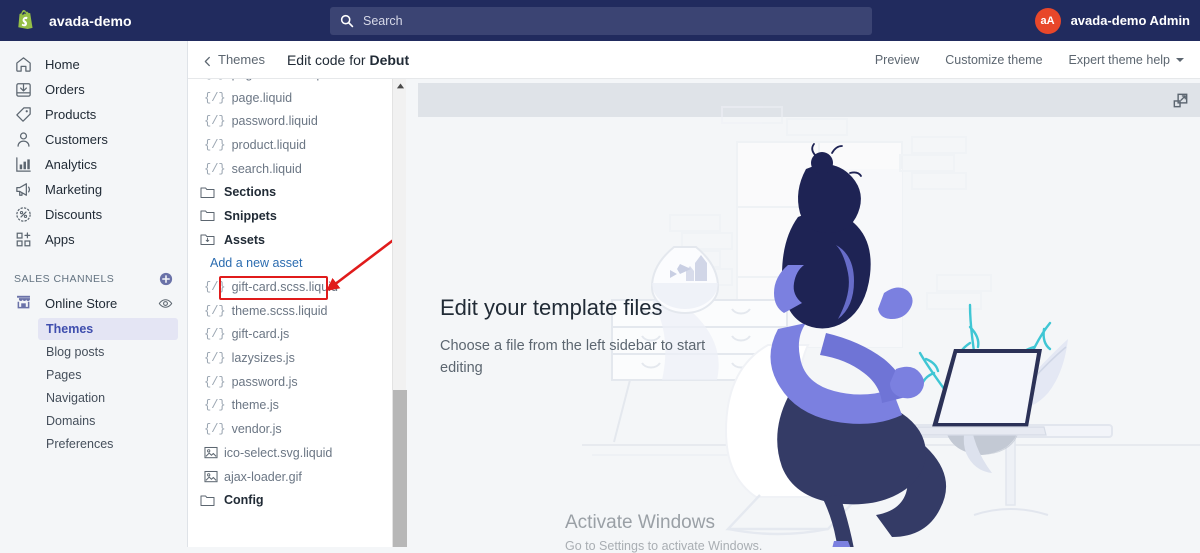 The width and height of the screenshot is (1200, 553). I want to click on page-title: Edit code for Debut, so click(348, 60).